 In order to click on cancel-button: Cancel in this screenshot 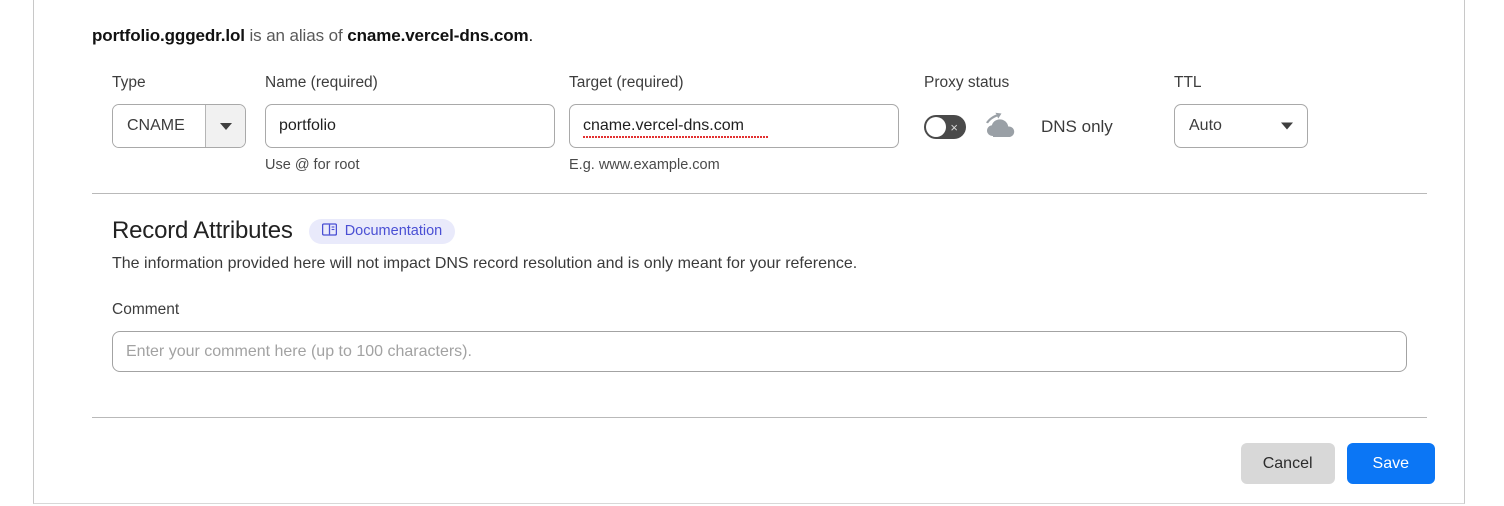, I will do `click(1287, 463)`.